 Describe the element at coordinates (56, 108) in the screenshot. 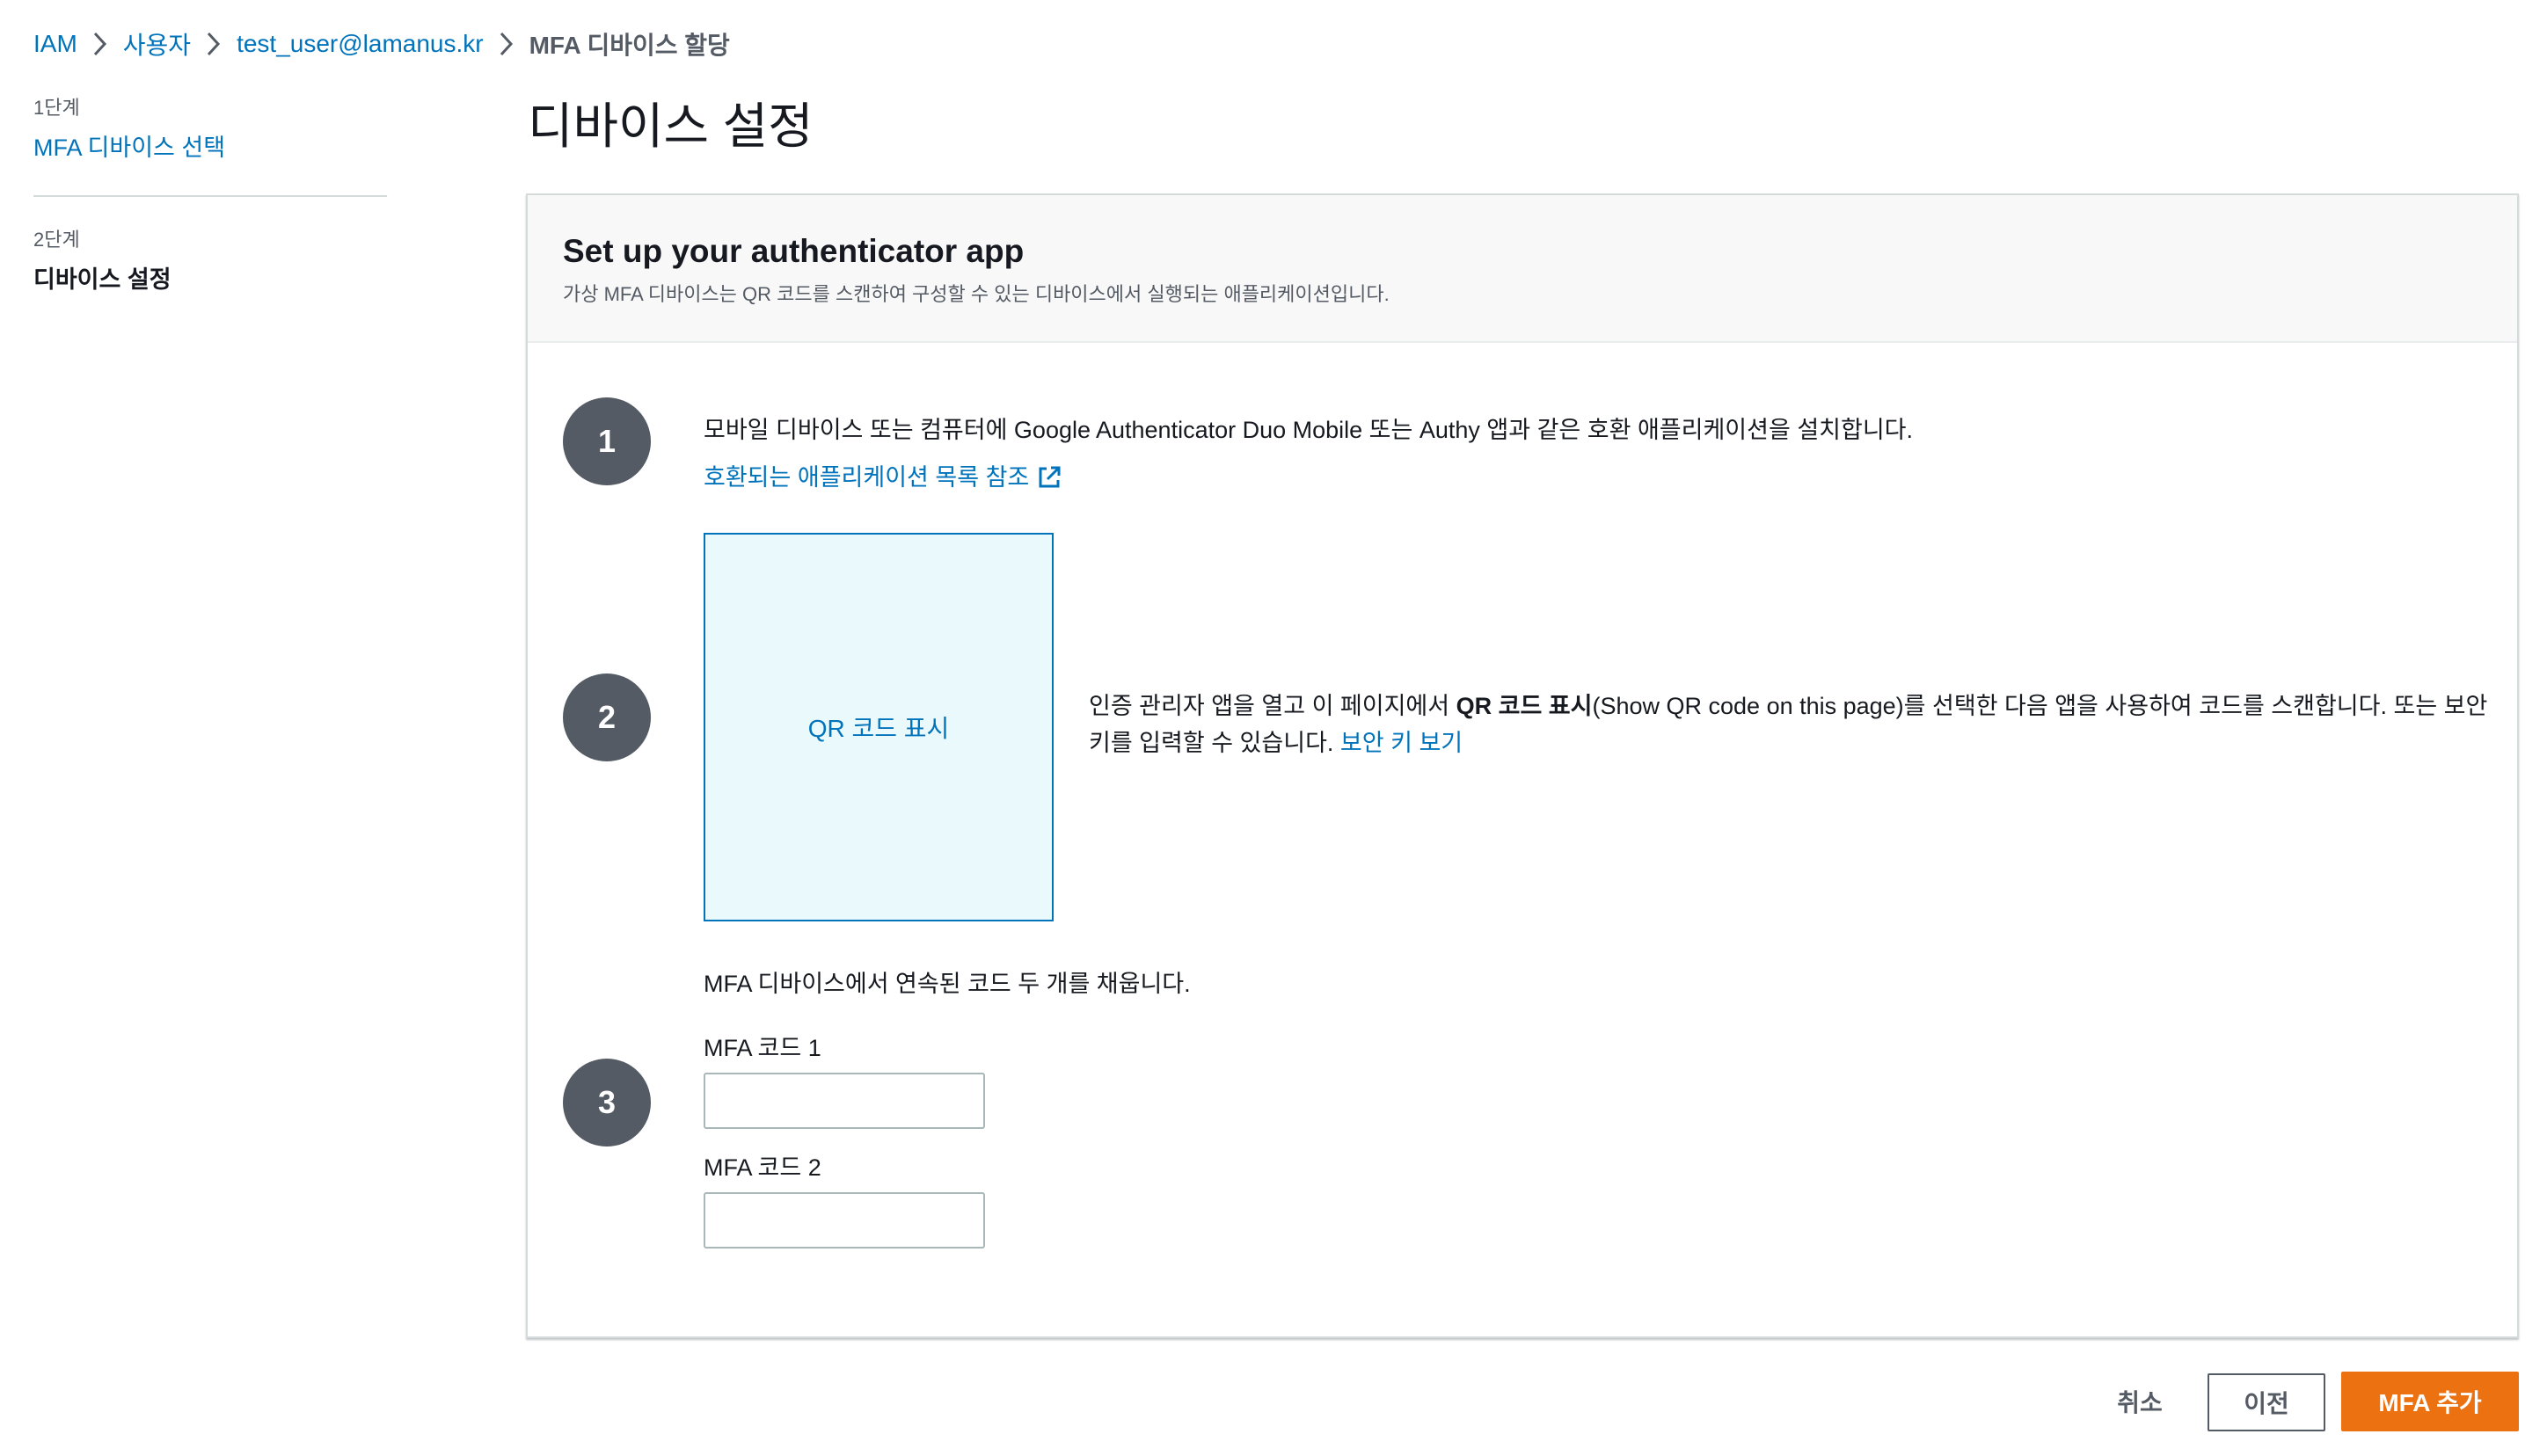

I see `wizard-step-1-number: 1단계` at that location.